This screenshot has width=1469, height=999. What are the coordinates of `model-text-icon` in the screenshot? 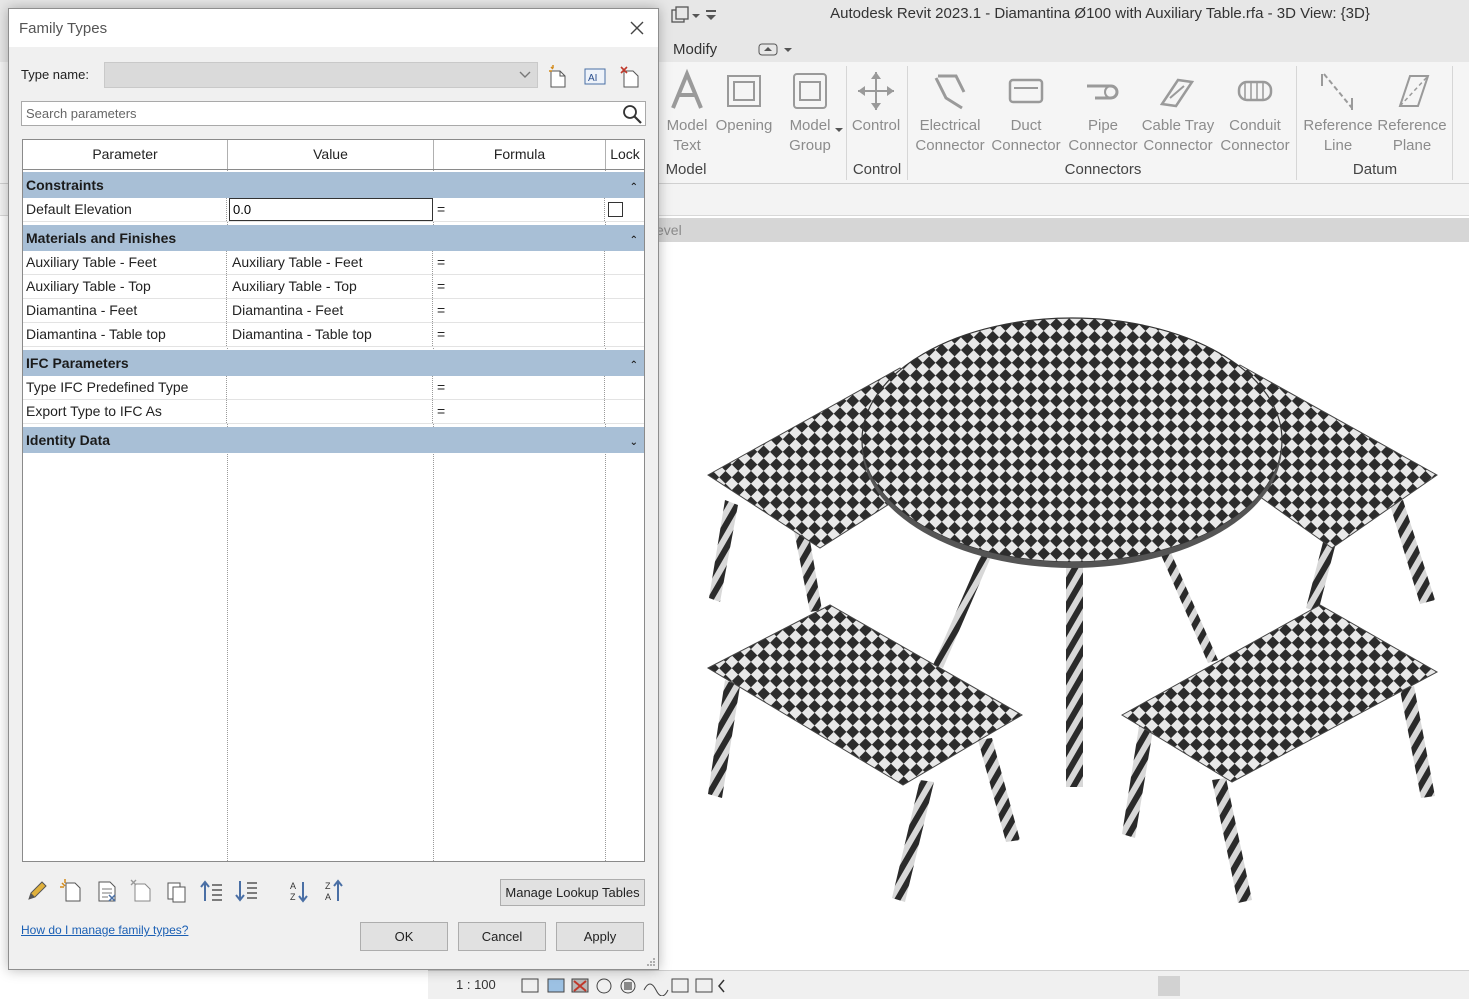 It's located at (687, 88).